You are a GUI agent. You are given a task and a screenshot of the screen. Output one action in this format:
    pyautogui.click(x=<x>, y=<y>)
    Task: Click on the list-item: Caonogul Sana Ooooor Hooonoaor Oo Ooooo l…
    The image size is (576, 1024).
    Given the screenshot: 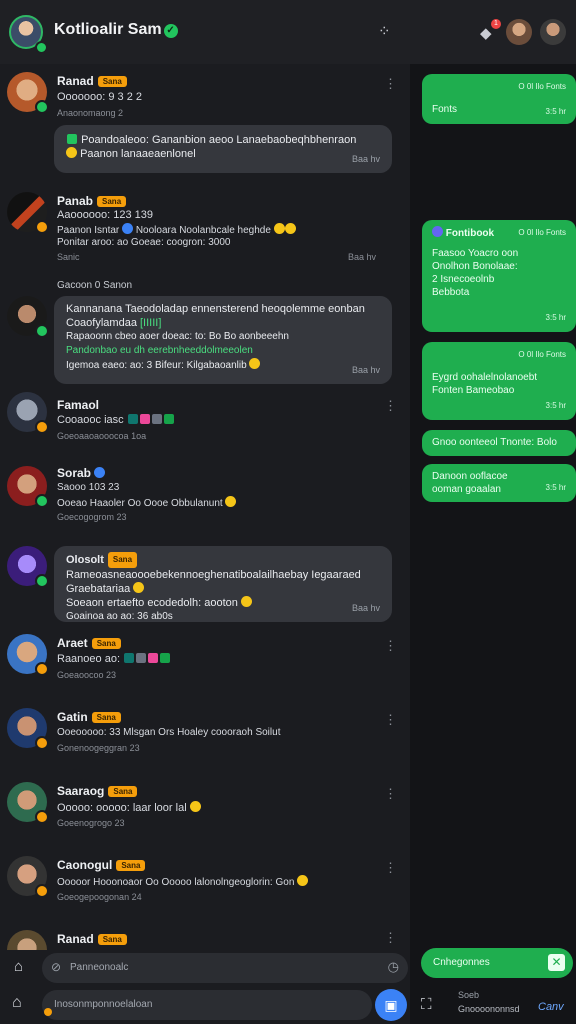 What is the action you would take?
    pyautogui.click(x=205, y=884)
    